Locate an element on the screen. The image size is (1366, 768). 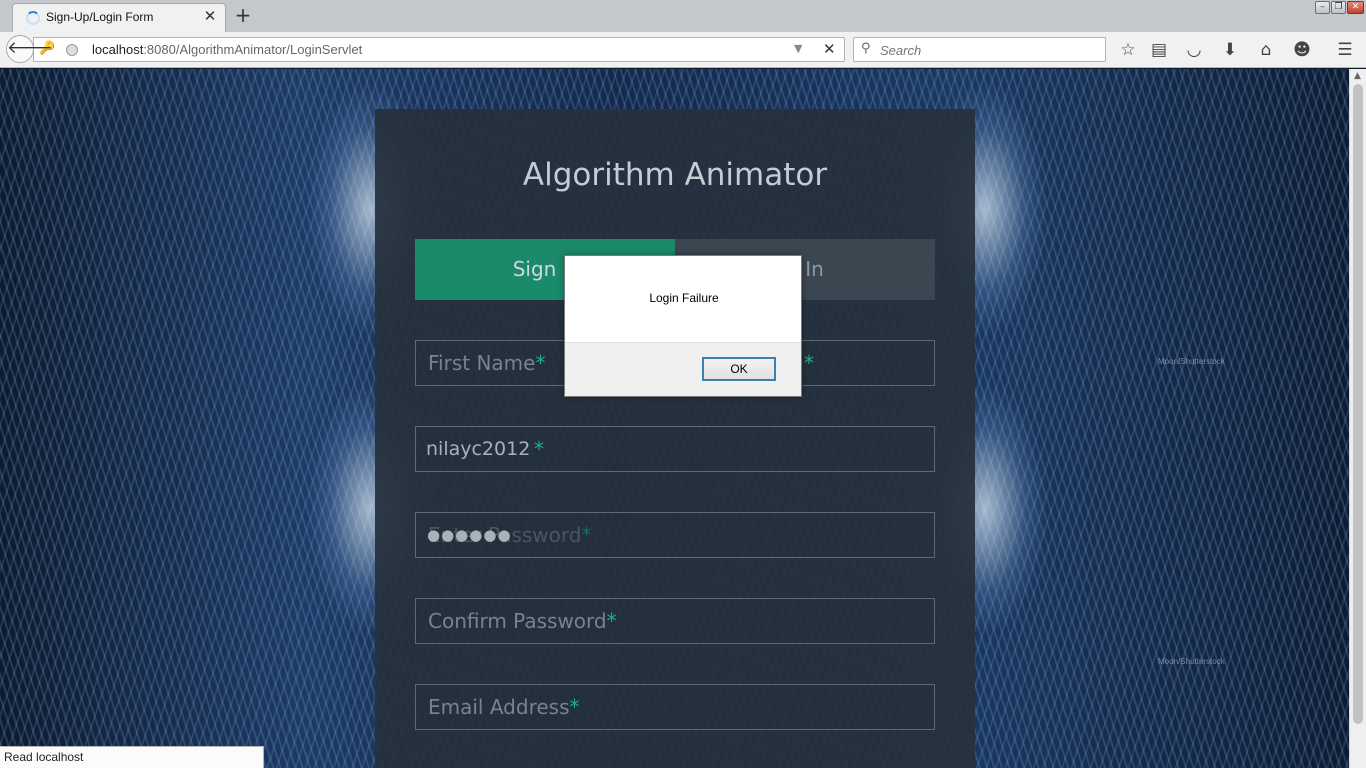
browser-tab: Sign-Up/Login Form ✕ is located at coordinates (119, 17).